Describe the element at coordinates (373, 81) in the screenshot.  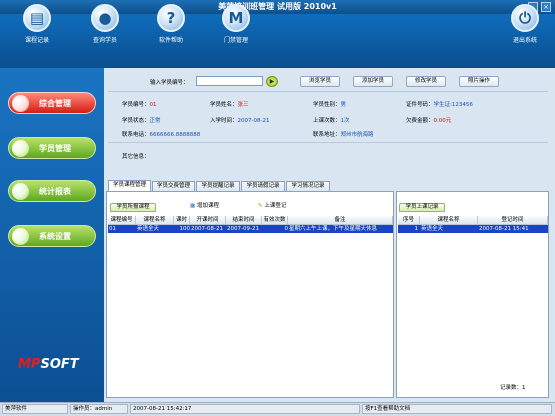
I see `add-student-button: 添加学员` at that location.